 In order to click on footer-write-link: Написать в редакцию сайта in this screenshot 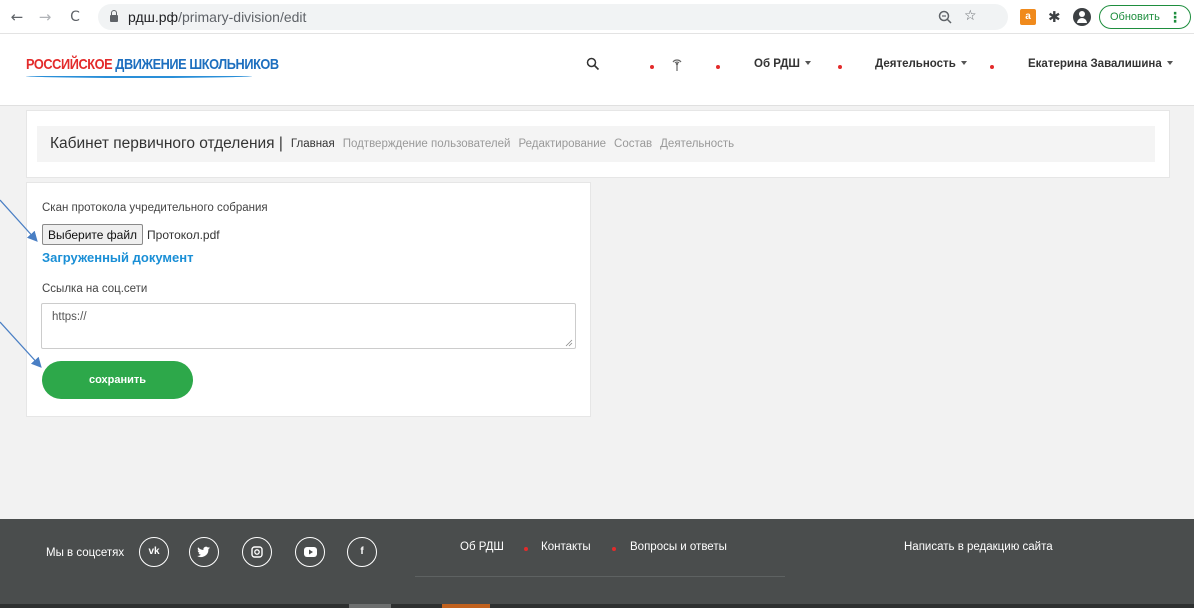, I will do `click(978, 547)`.